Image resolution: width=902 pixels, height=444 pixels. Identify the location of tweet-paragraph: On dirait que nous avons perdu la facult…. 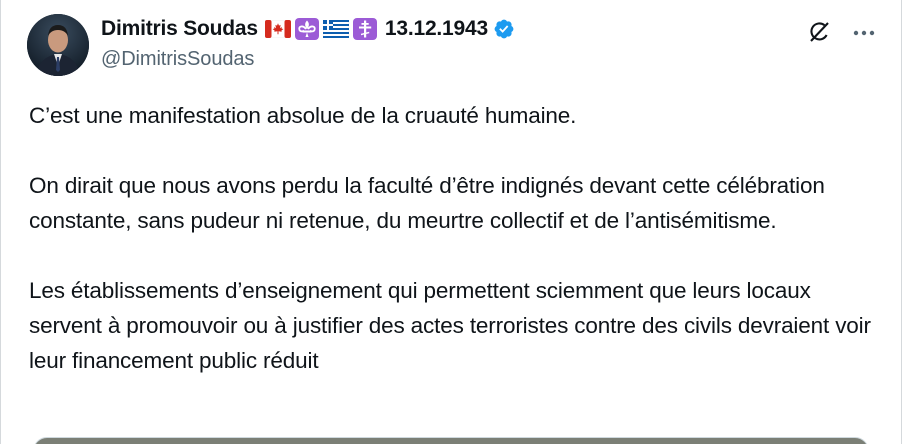
(427, 203).